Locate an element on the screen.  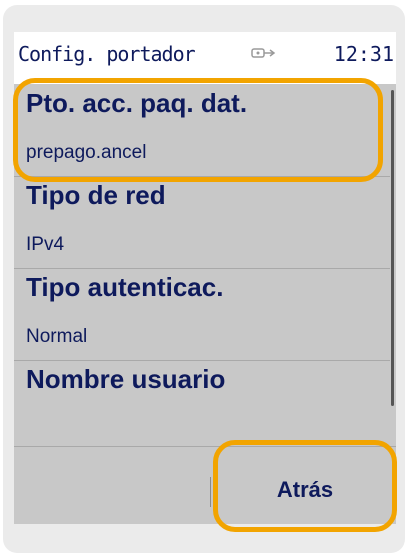
back-button-highlight is located at coordinates (305, 486).